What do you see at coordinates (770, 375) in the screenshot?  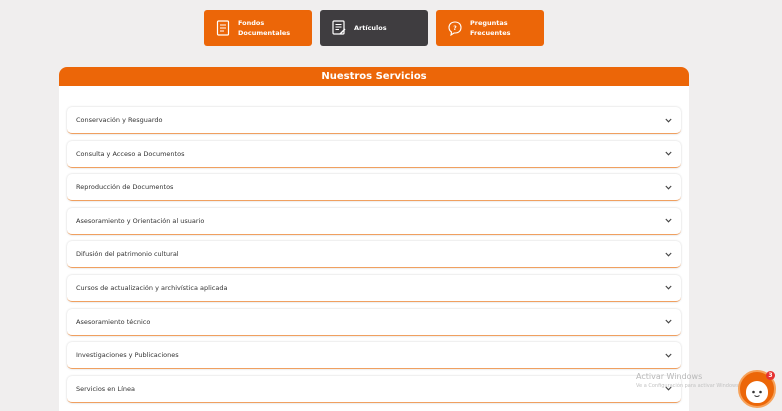 I see `chatbot-notification-badge: 3` at bounding box center [770, 375].